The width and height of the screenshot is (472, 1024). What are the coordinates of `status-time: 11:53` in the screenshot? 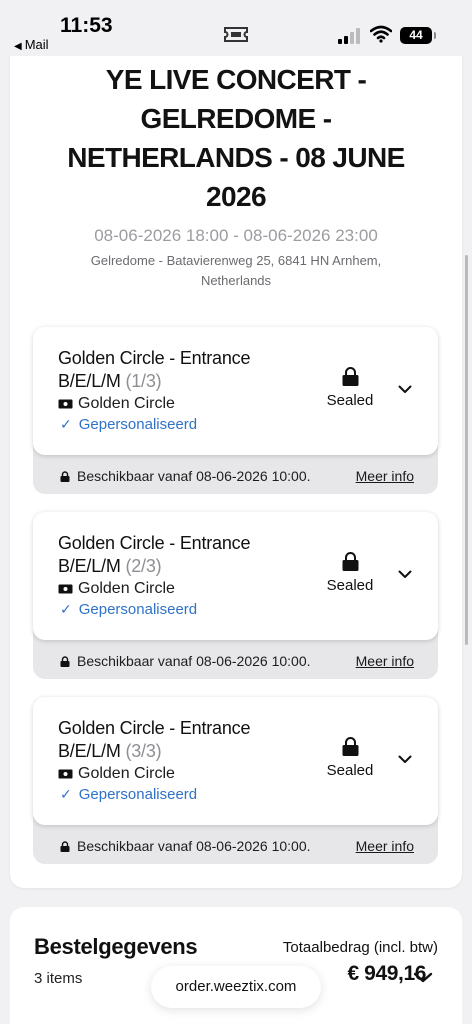 It's located at (86, 25).